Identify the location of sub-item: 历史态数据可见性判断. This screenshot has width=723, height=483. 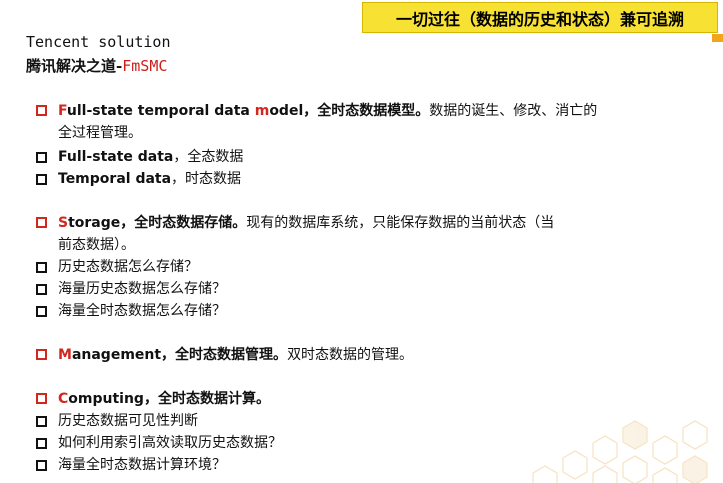
(141, 421).